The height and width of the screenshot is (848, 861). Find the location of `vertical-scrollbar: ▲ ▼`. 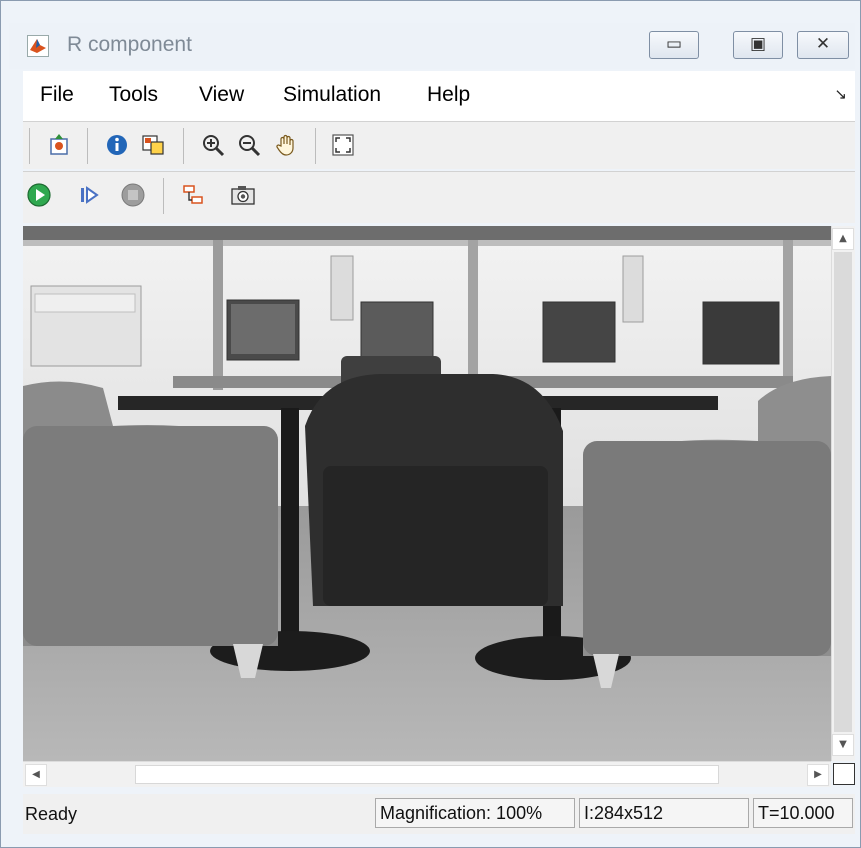

vertical-scrollbar: ▲ ▼ is located at coordinates (843, 493).